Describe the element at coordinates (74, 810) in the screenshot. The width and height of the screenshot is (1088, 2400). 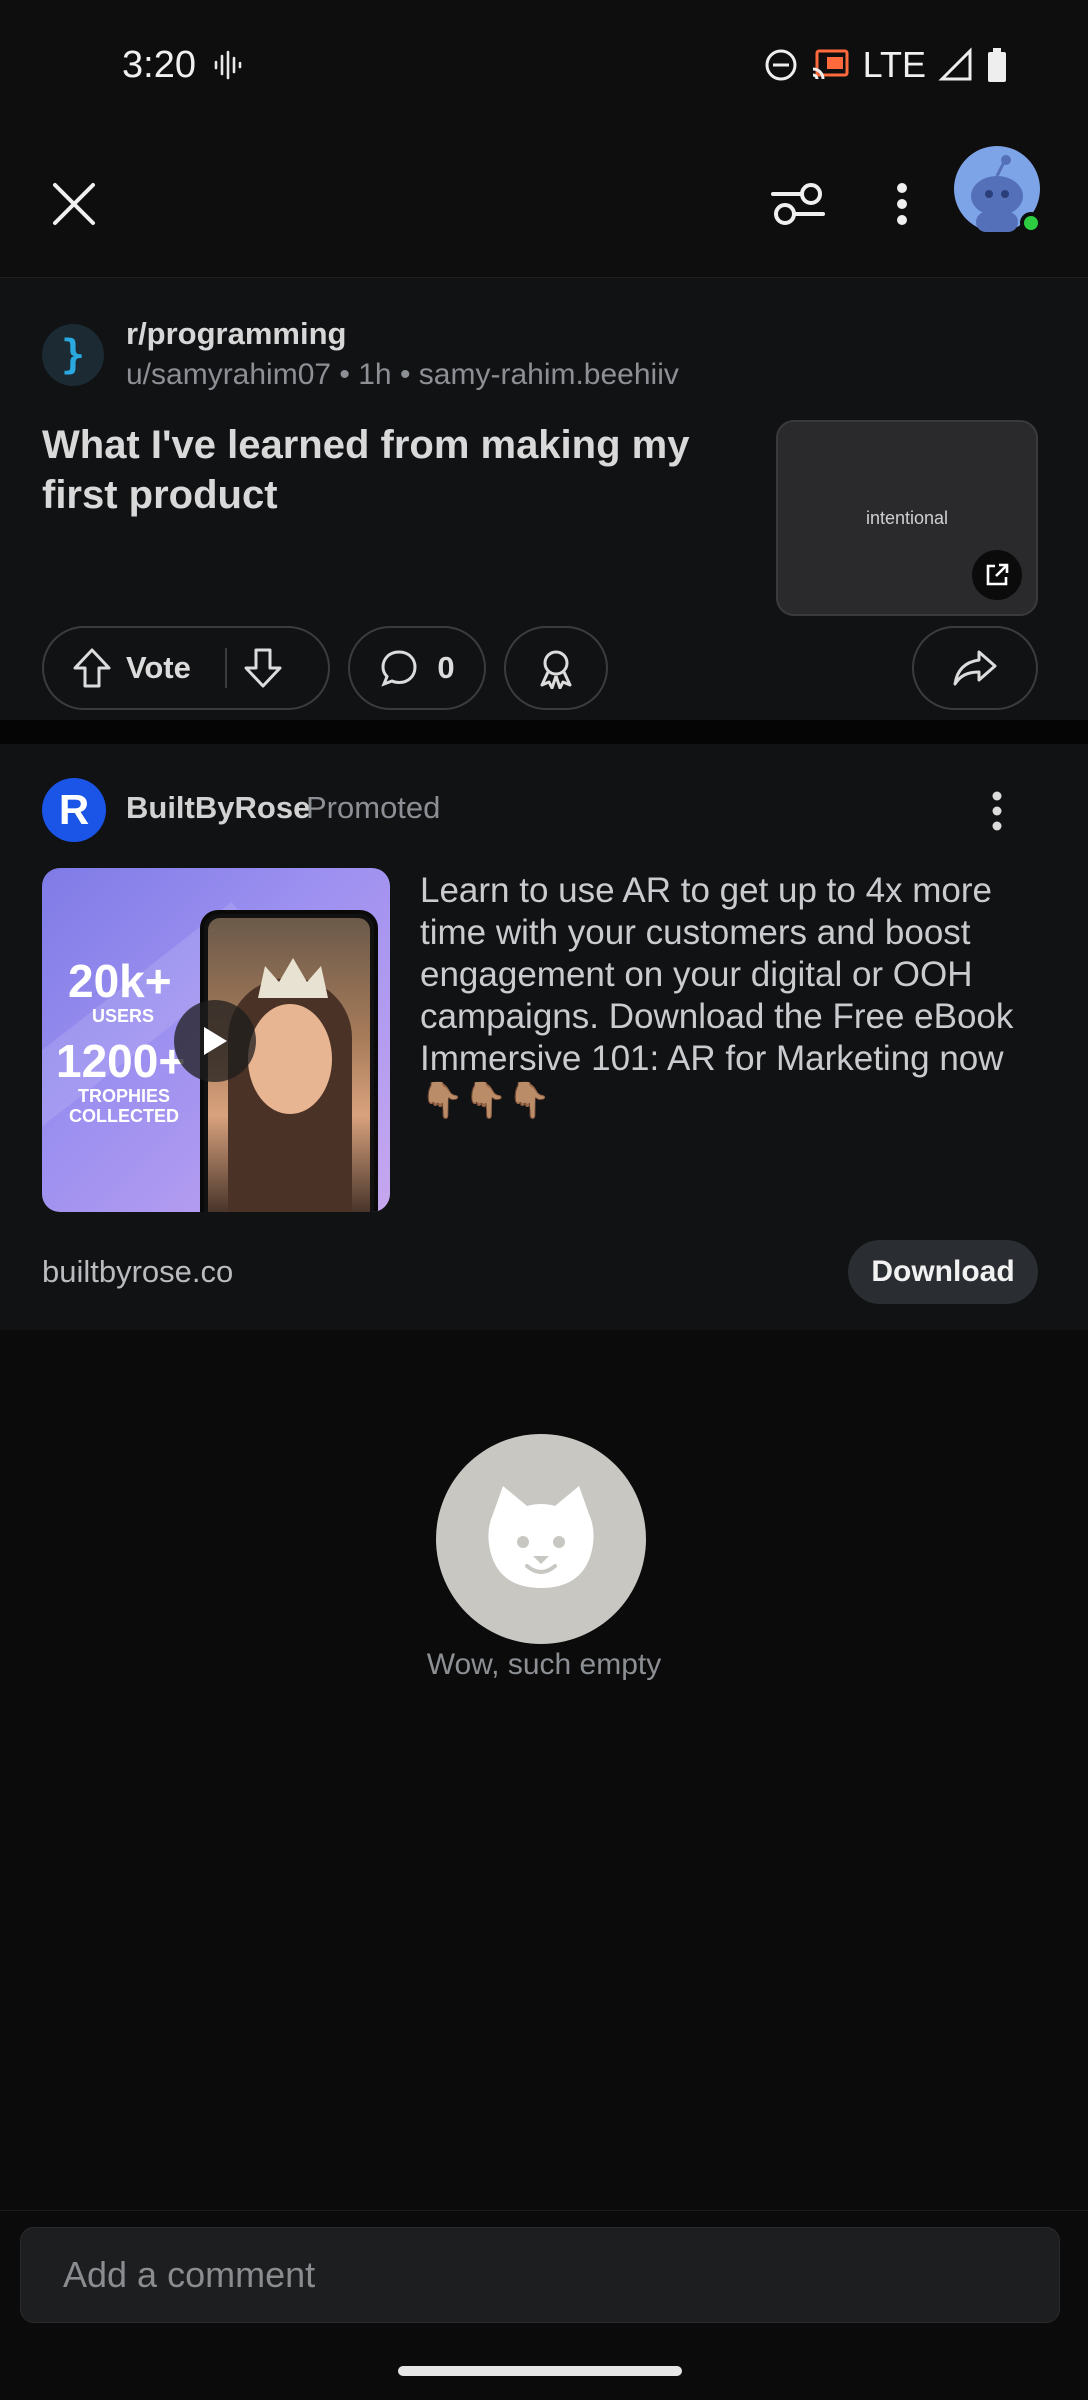
I see `advertiser-logo: R` at that location.